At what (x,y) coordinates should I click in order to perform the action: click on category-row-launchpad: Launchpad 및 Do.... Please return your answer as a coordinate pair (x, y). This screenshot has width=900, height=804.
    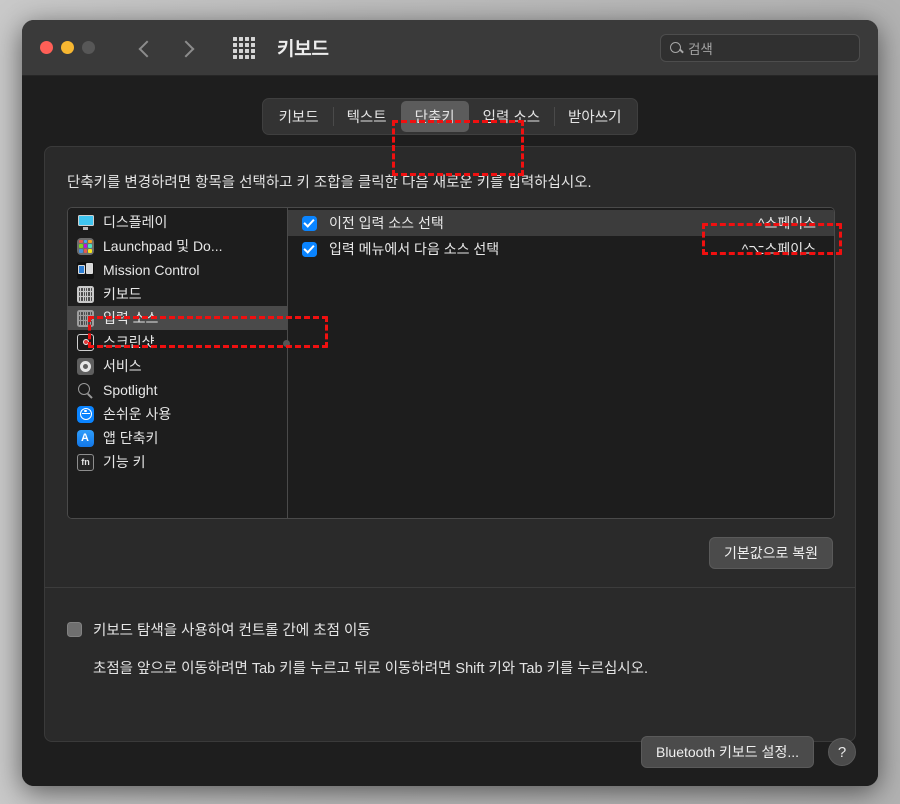
    Looking at the image, I should click on (177, 246).